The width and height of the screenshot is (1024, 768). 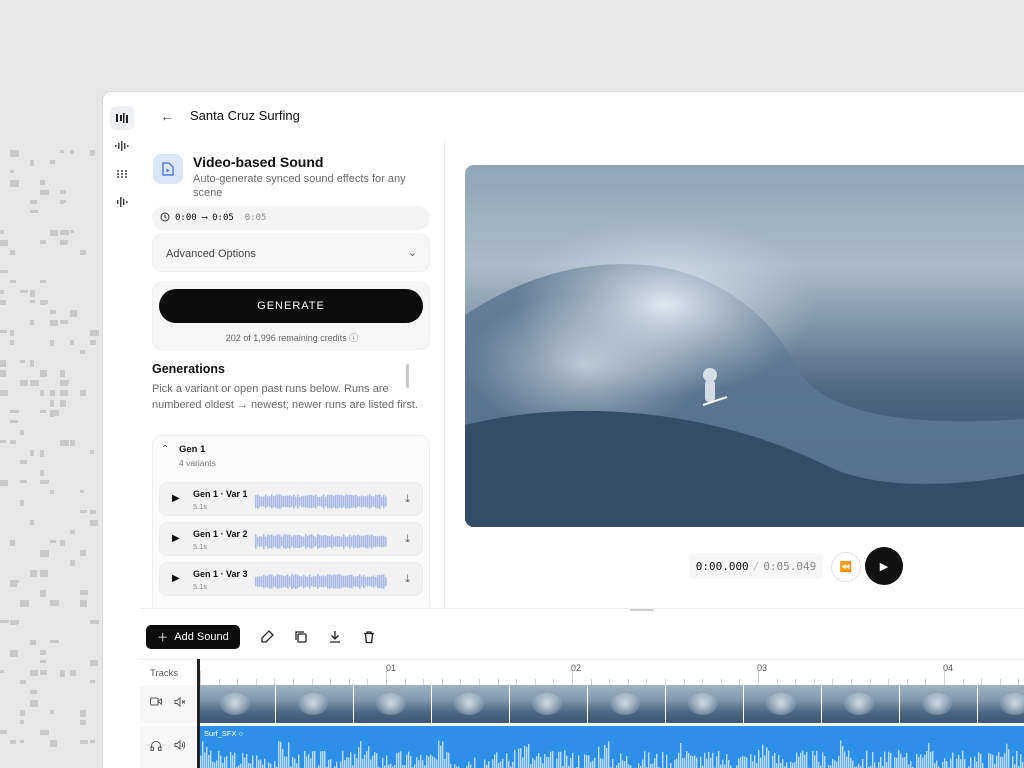 I want to click on generate-button: GENERATE, so click(x=291, y=306).